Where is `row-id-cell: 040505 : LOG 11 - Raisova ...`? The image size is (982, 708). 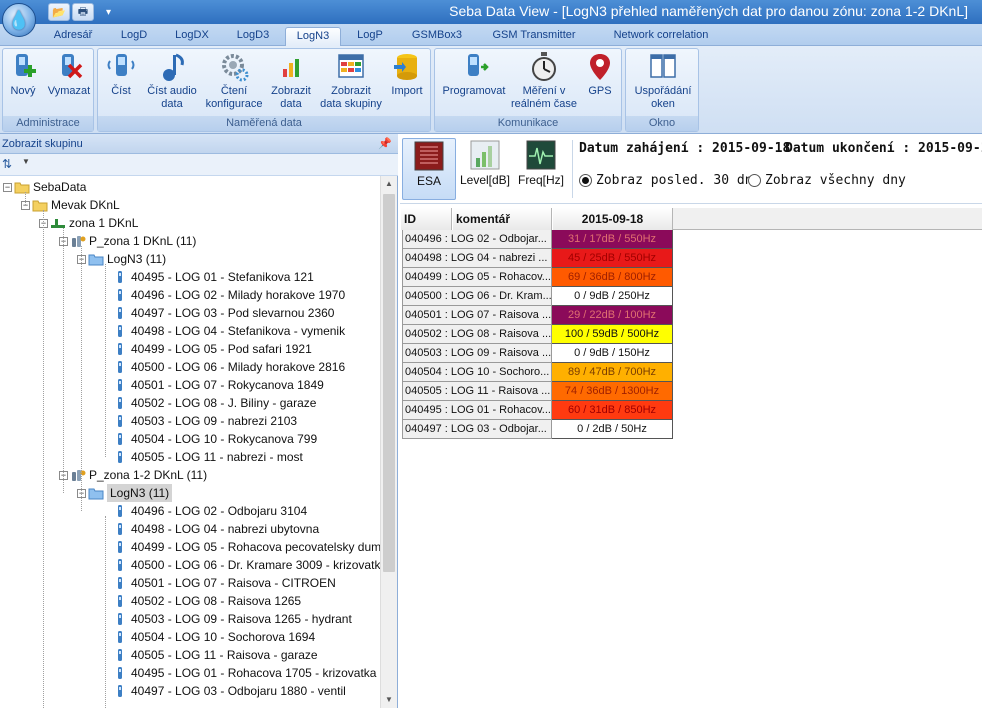
row-id-cell: 040505 : LOG 11 - Raisova ... is located at coordinates (477, 391).